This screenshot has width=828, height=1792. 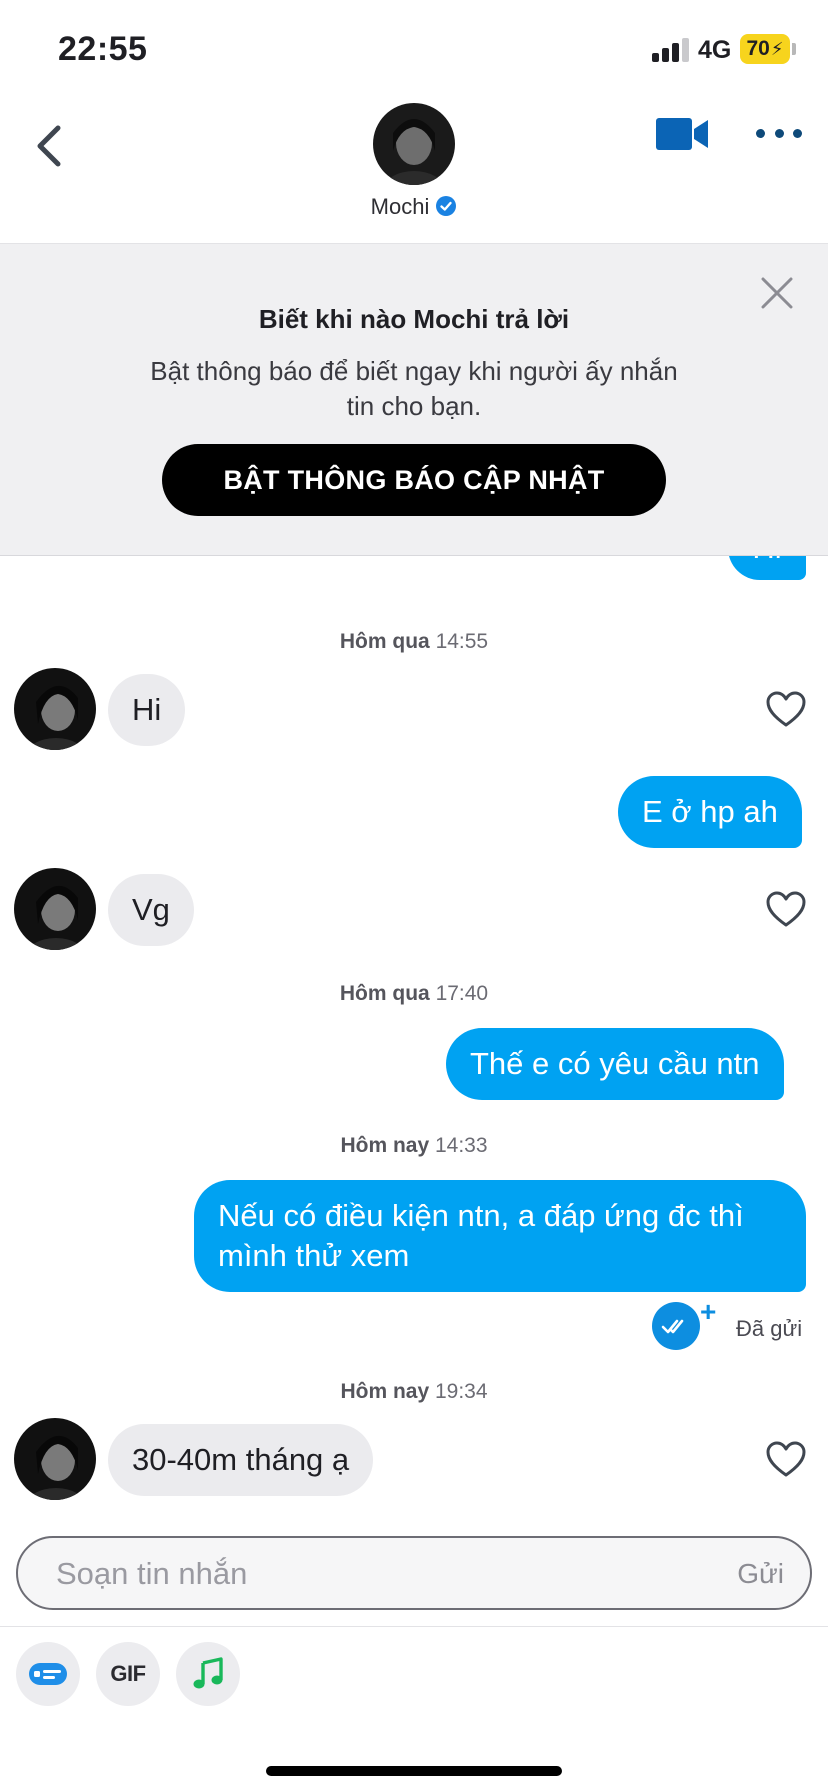 What do you see at coordinates (414, 1771) in the screenshot?
I see `home-indicator` at bounding box center [414, 1771].